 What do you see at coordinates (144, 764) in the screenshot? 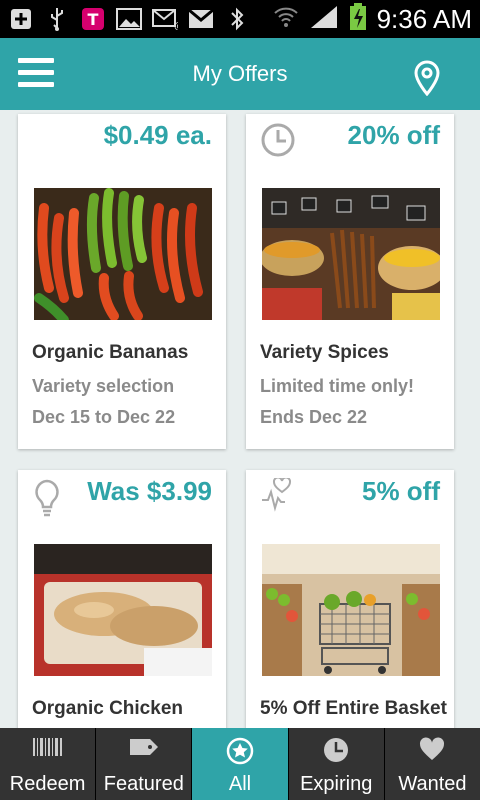
I see `tab-featured: Featured` at bounding box center [144, 764].